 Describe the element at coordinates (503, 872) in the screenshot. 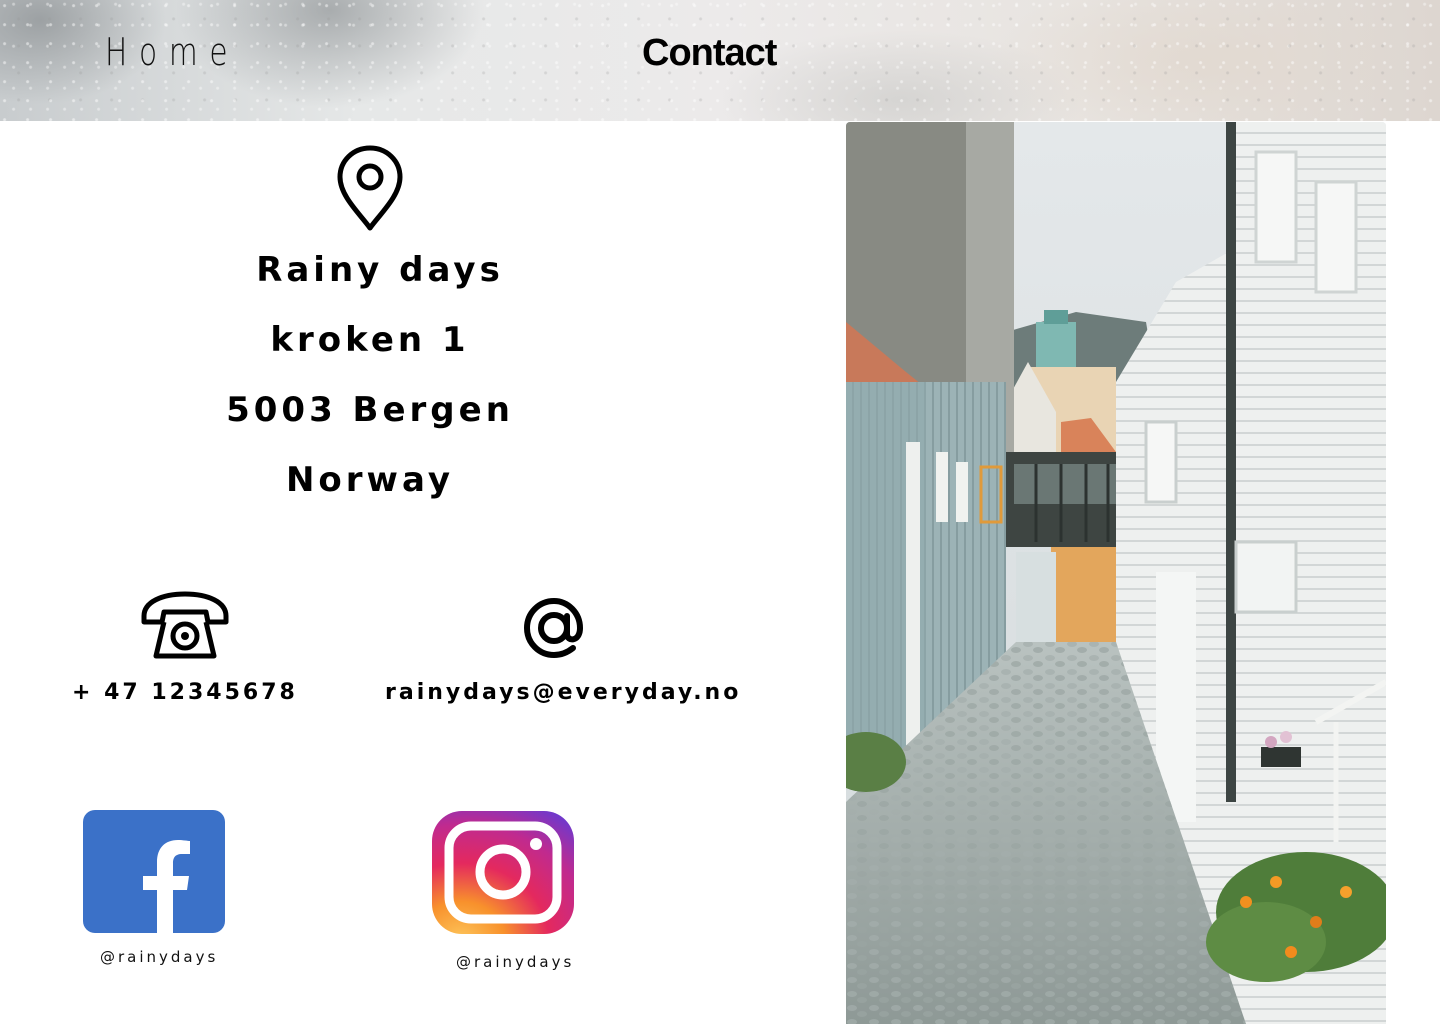

I see `instagram-logo` at that location.